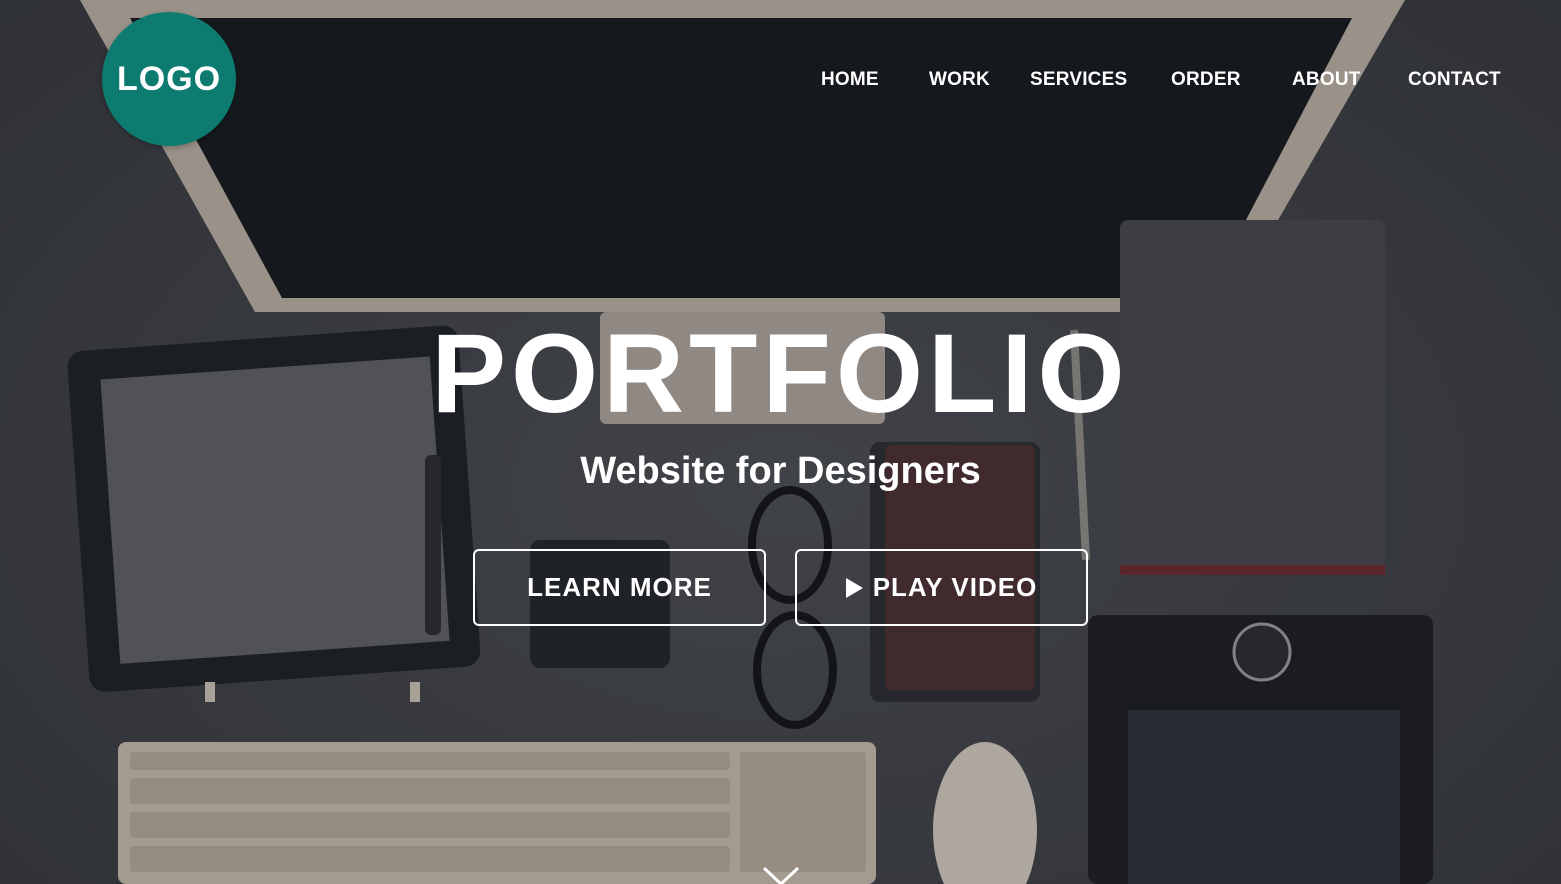 This screenshot has height=884, width=1561. I want to click on learn-more-label: LEARN MORE, so click(619, 587).